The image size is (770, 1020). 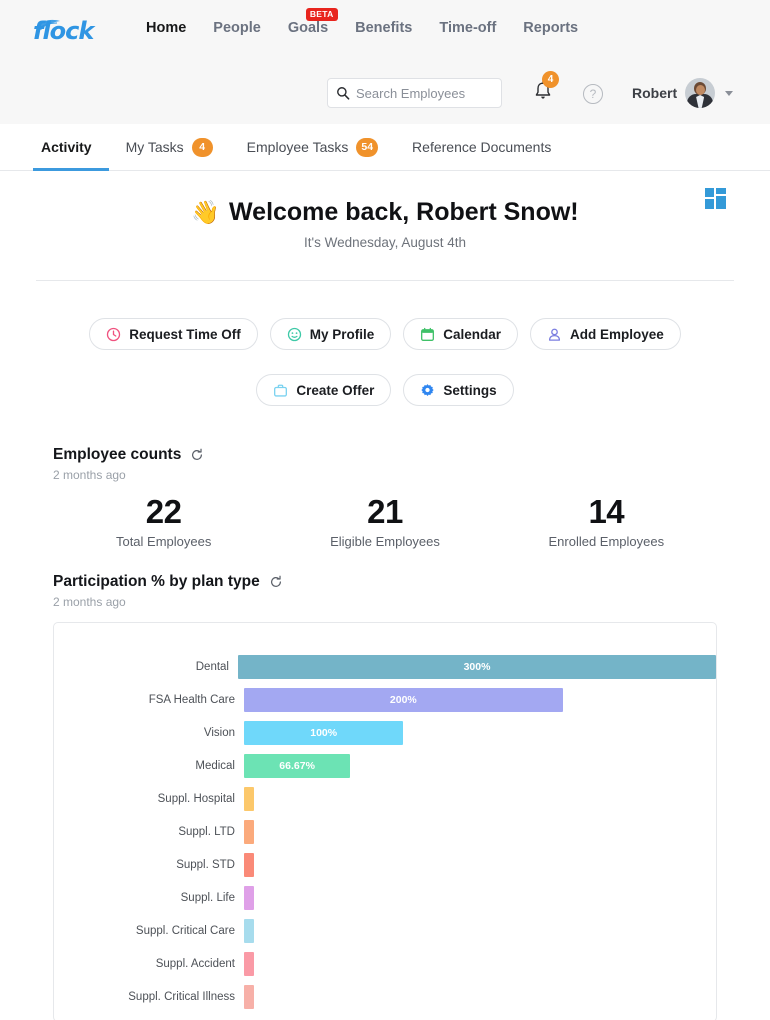 I want to click on notification-count-badge: 4, so click(x=550, y=79).